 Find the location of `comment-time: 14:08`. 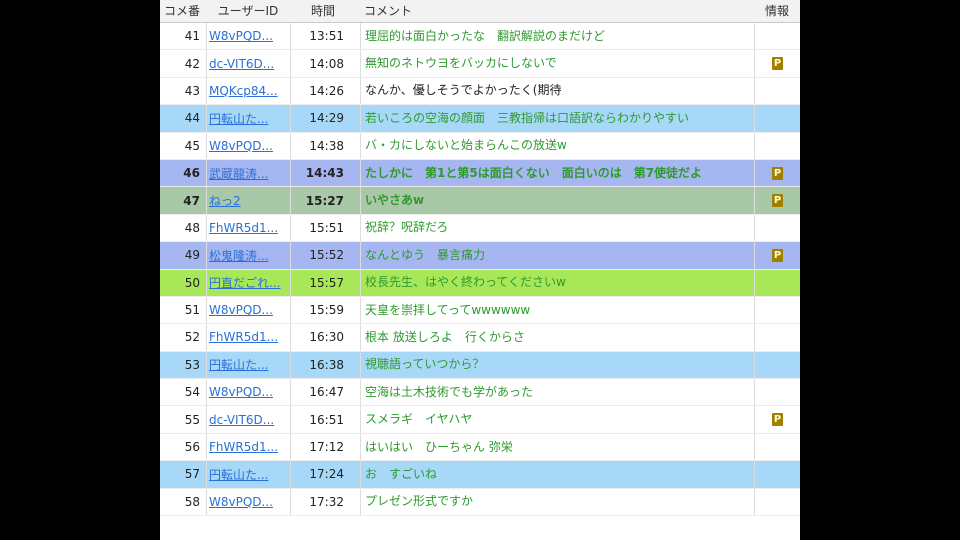

comment-time: 14:08 is located at coordinates (324, 63).